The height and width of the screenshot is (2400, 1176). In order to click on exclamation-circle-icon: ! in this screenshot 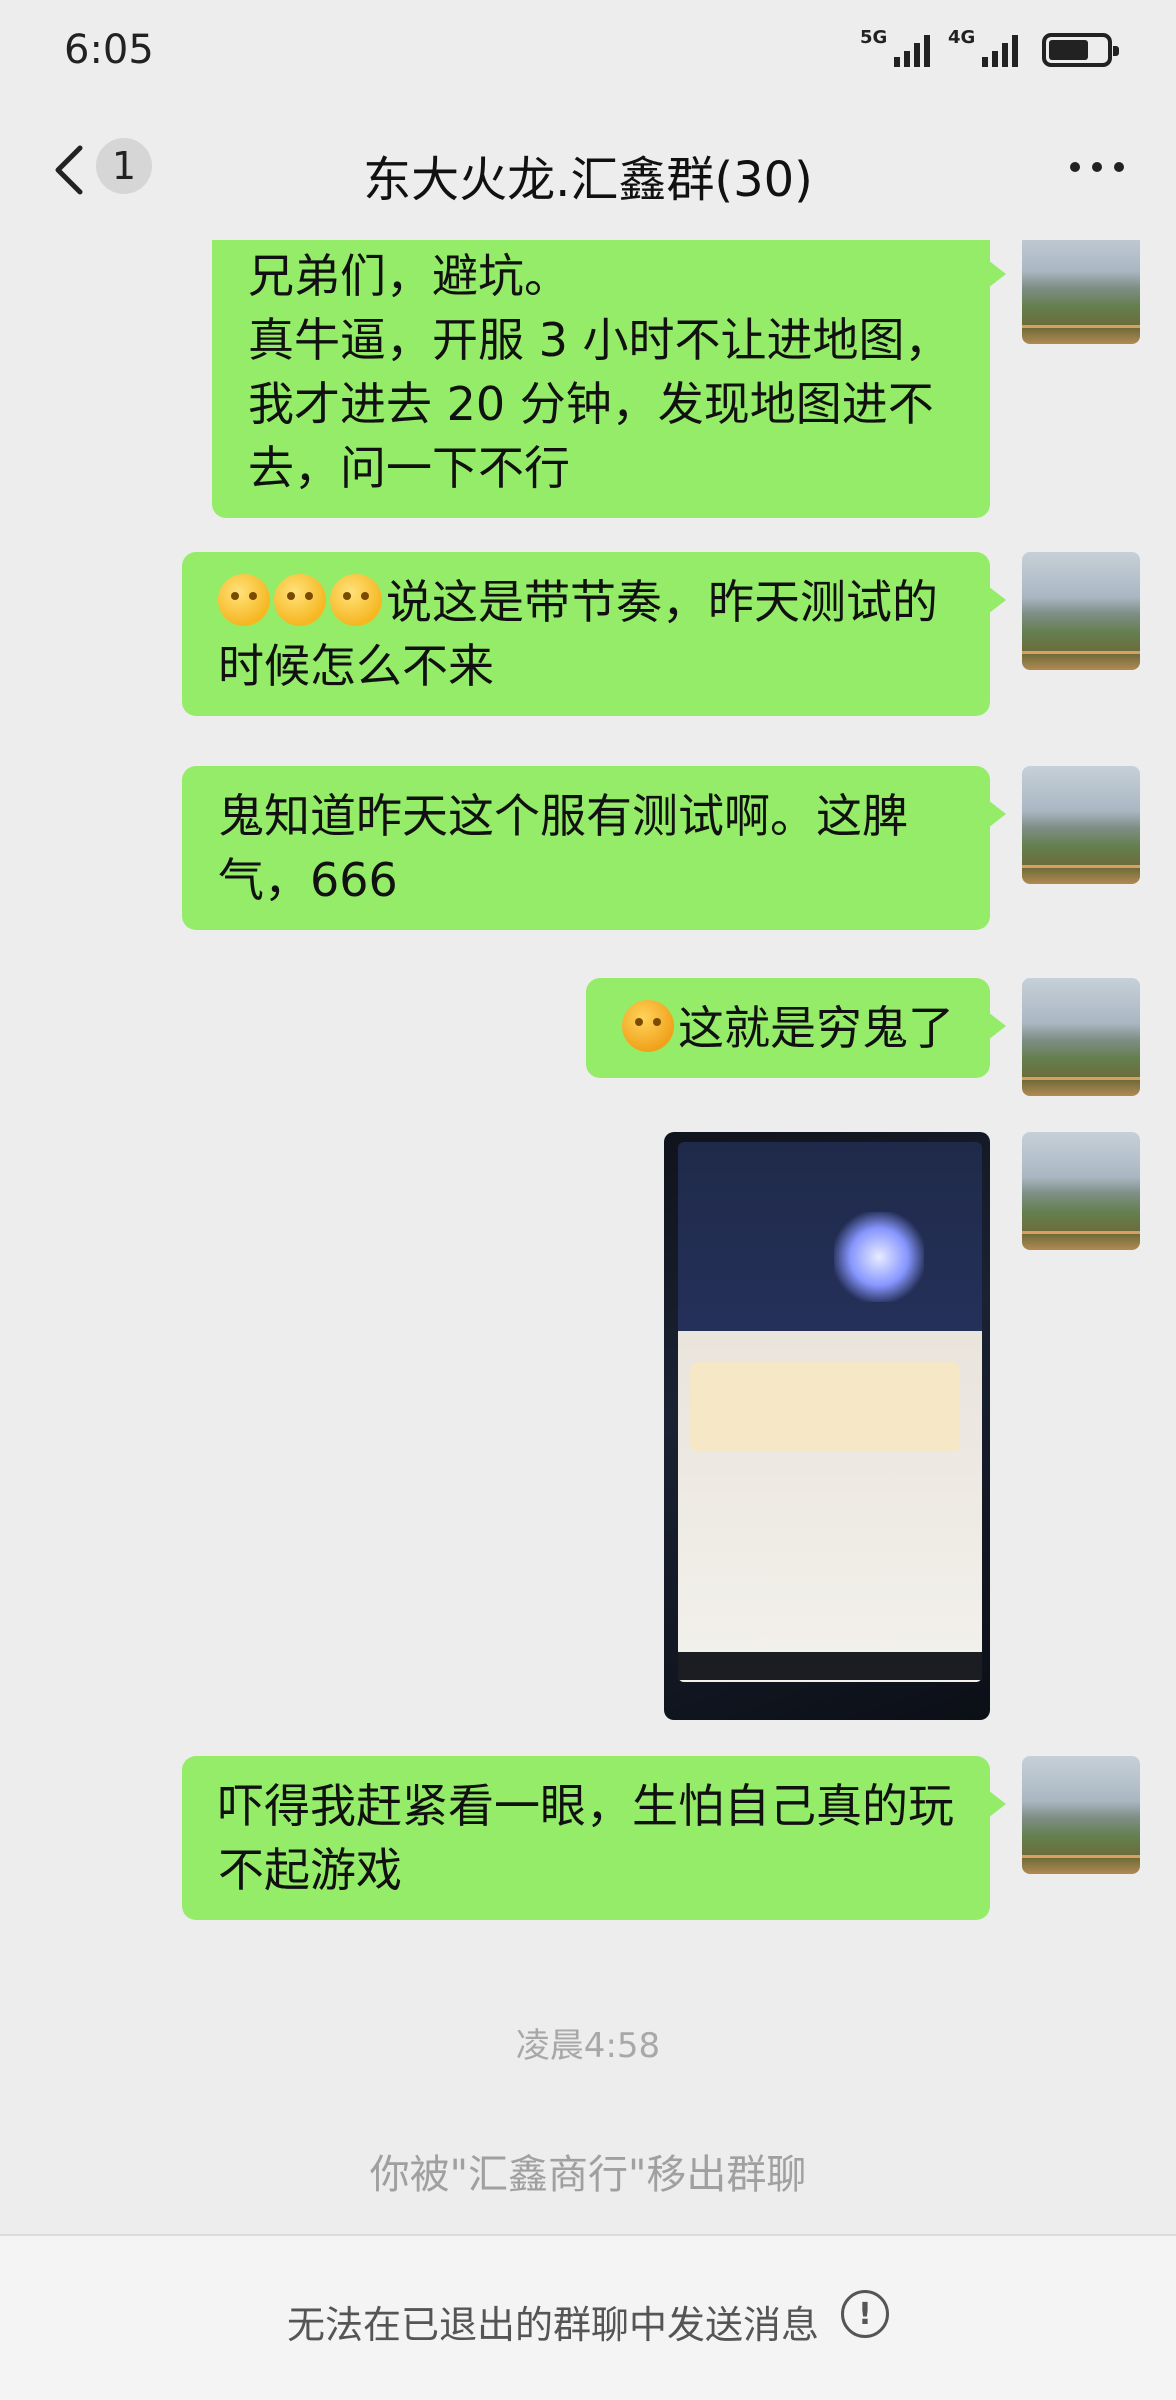, I will do `click(865, 2314)`.